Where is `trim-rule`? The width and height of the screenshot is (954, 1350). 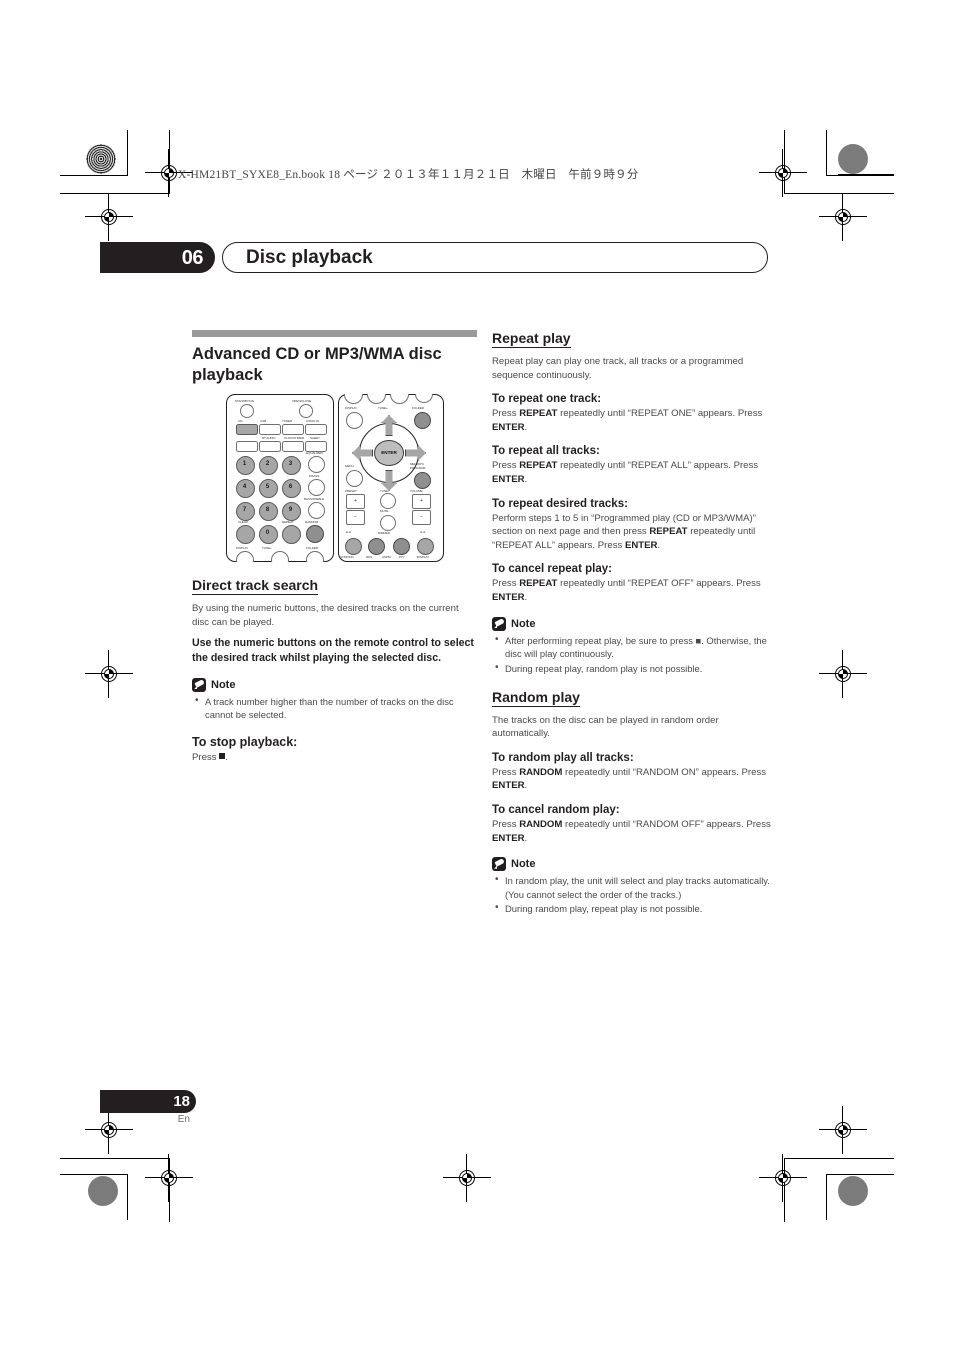
trim-rule is located at coordinates (866, 174).